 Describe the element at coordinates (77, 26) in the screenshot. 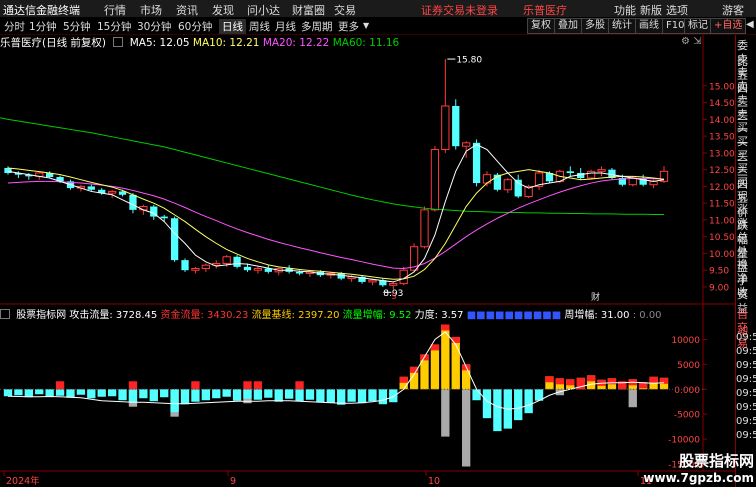

I see `tab-5min: 5分钟` at that location.